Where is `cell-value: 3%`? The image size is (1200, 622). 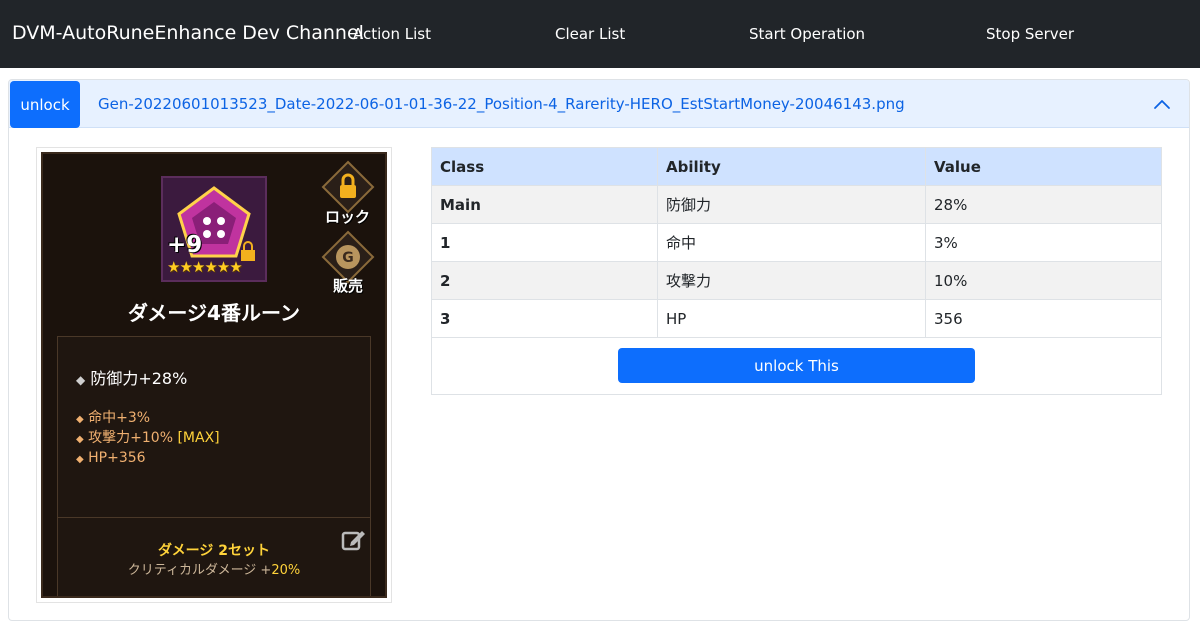
cell-value: 3% is located at coordinates (1043, 242).